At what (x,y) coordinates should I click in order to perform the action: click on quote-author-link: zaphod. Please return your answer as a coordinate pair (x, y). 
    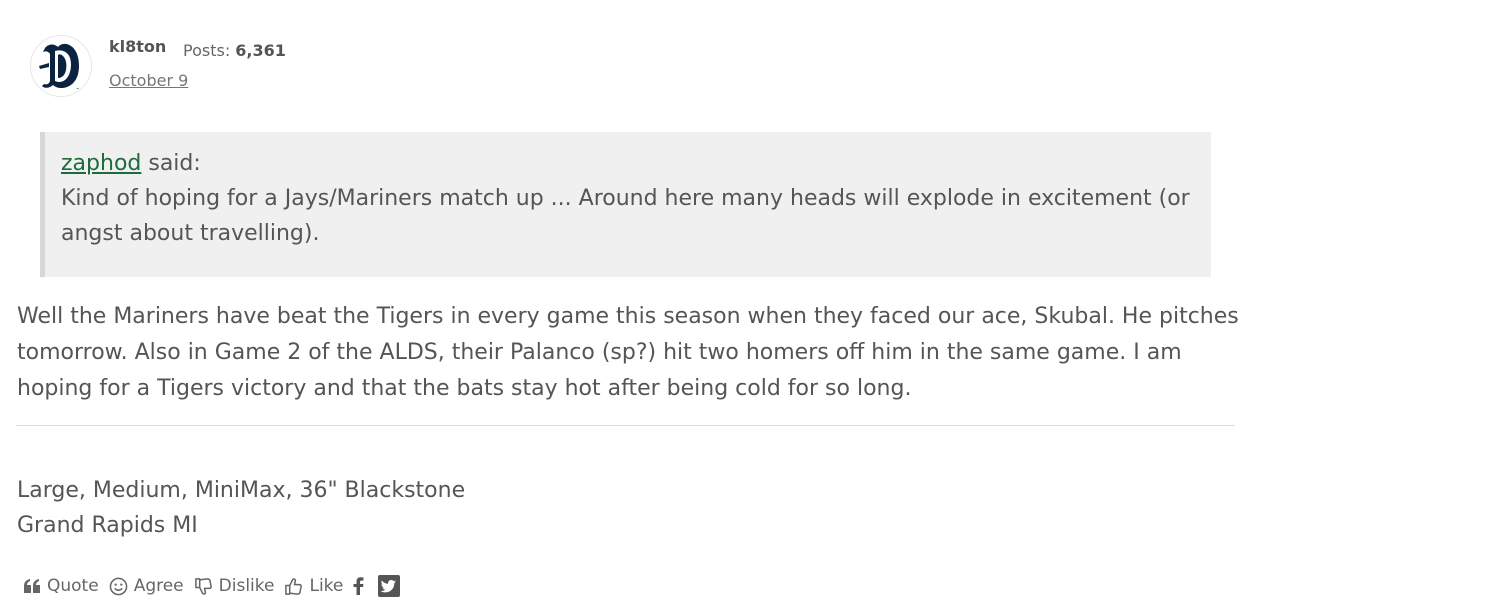
    Looking at the image, I should click on (101, 163).